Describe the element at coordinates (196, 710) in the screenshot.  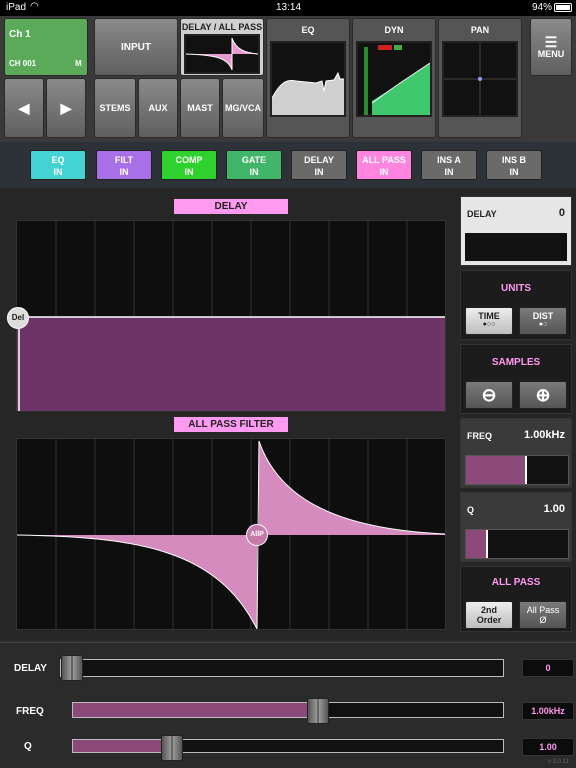
I see `freq-fader-fill` at that location.